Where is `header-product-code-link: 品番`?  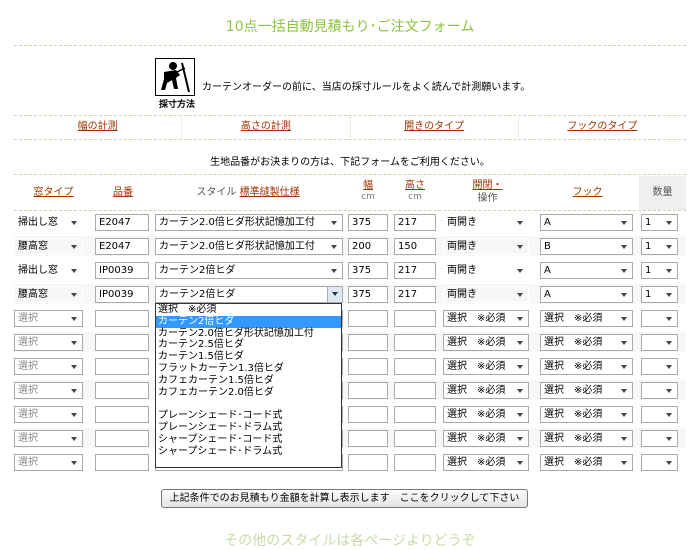
header-product-code-link: 品番 is located at coordinates (123, 192).